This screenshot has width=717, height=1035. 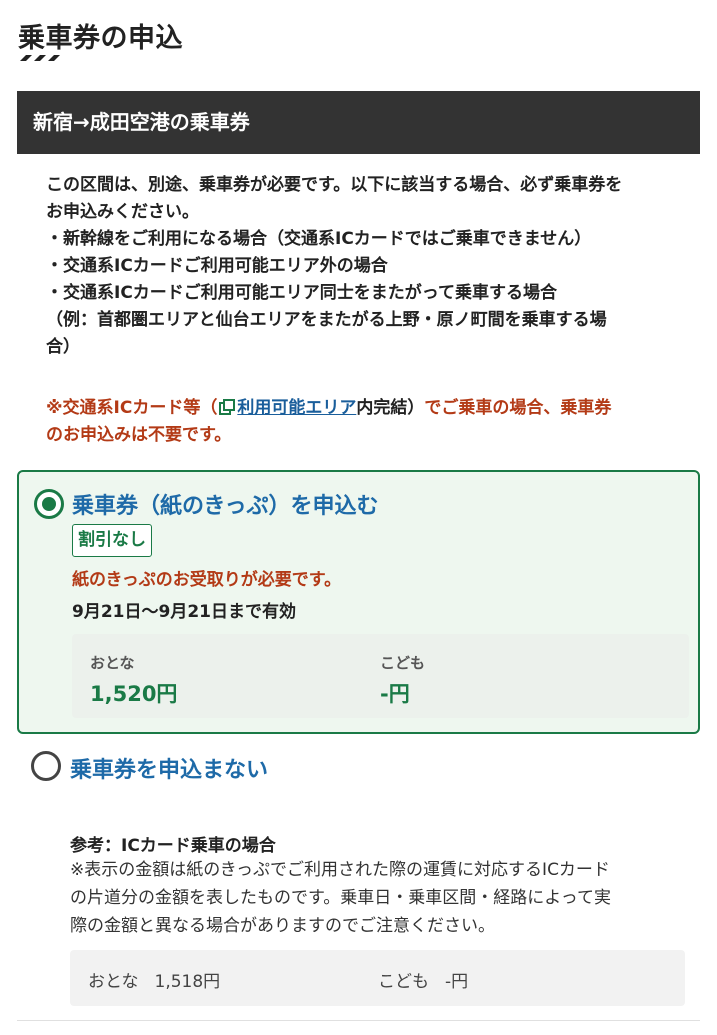 What do you see at coordinates (173, 846) in the screenshot?
I see `reference-title: 参考：ICカード乗車の場合` at bounding box center [173, 846].